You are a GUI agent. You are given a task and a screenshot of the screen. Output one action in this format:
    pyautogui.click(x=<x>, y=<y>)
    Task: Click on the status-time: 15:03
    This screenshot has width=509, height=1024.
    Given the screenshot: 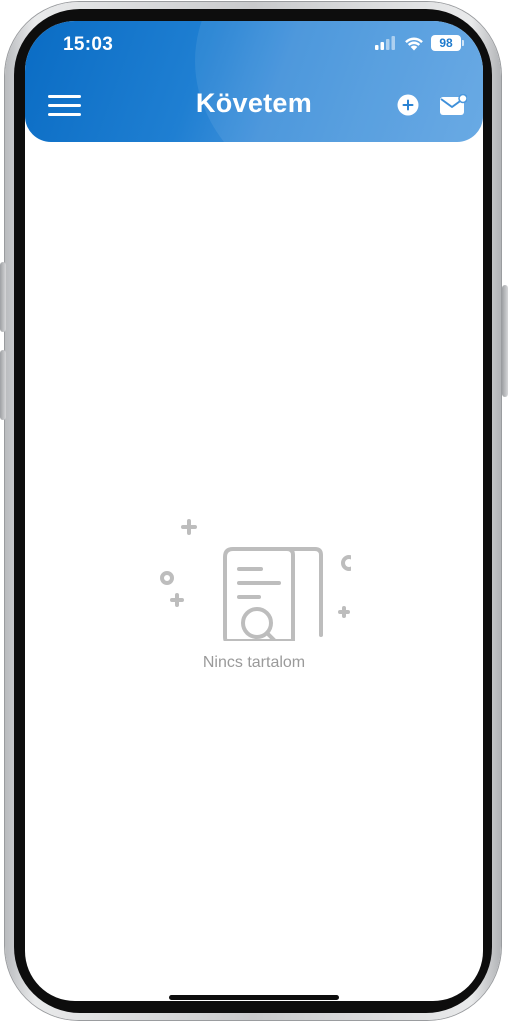 What is the action you would take?
    pyautogui.click(x=88, y=44)
    